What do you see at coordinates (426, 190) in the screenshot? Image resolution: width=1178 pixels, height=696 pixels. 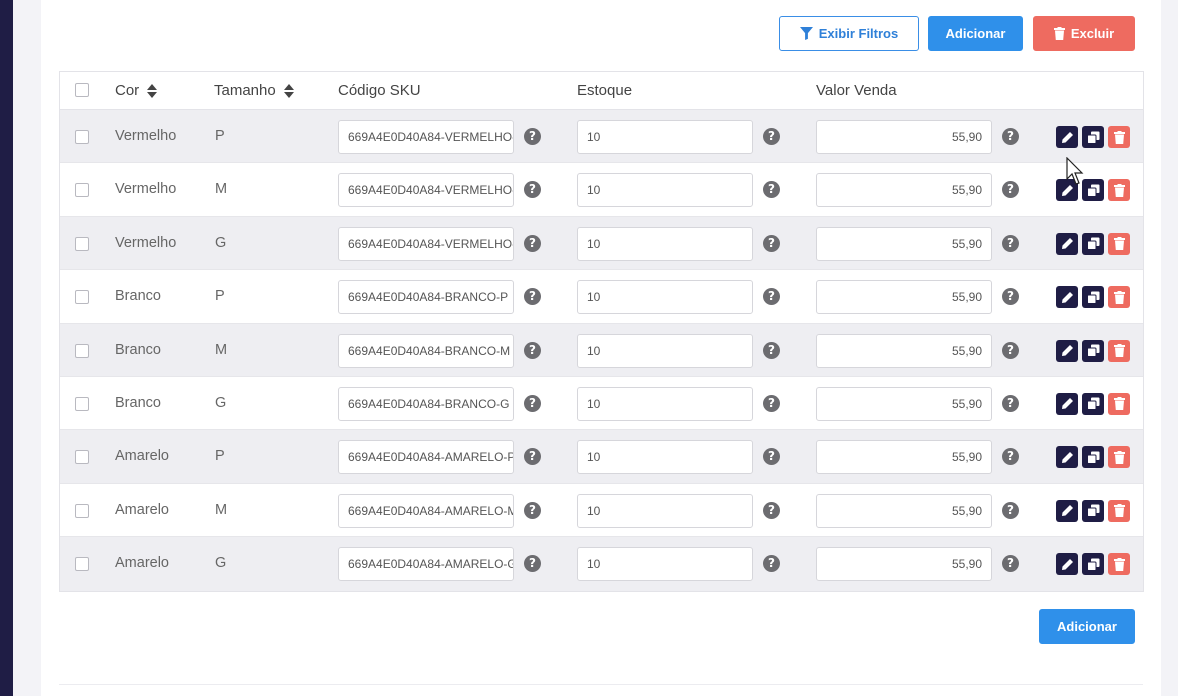 I see `sku-input: 669A4E0D40A84-VERMELHO-M` at bounding box center [426, 190].